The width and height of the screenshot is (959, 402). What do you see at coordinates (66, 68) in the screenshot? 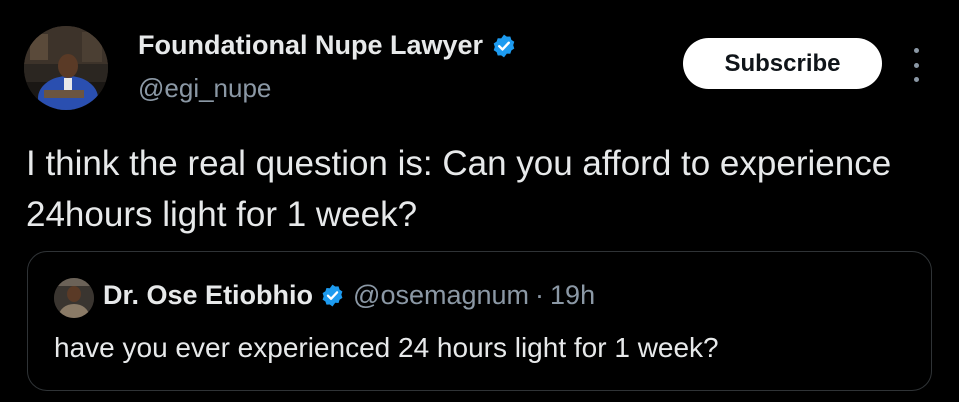
I see `author-avatar` at bounding box center [66, 68].